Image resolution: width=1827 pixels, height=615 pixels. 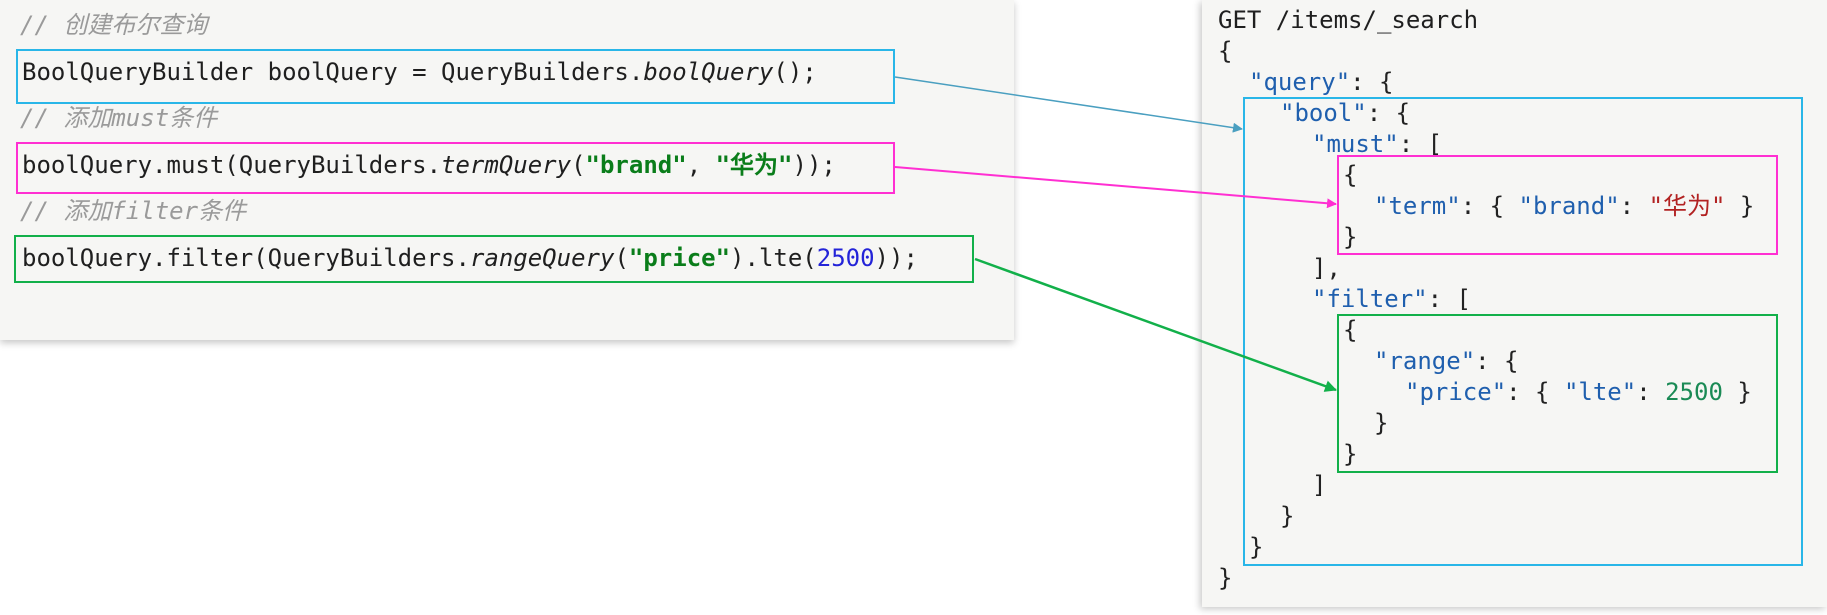 What do you see at coordinates (1348, 20) in the screenshot?
I see `request-line: GET /items/_search` at bounding box center [1348, 20].